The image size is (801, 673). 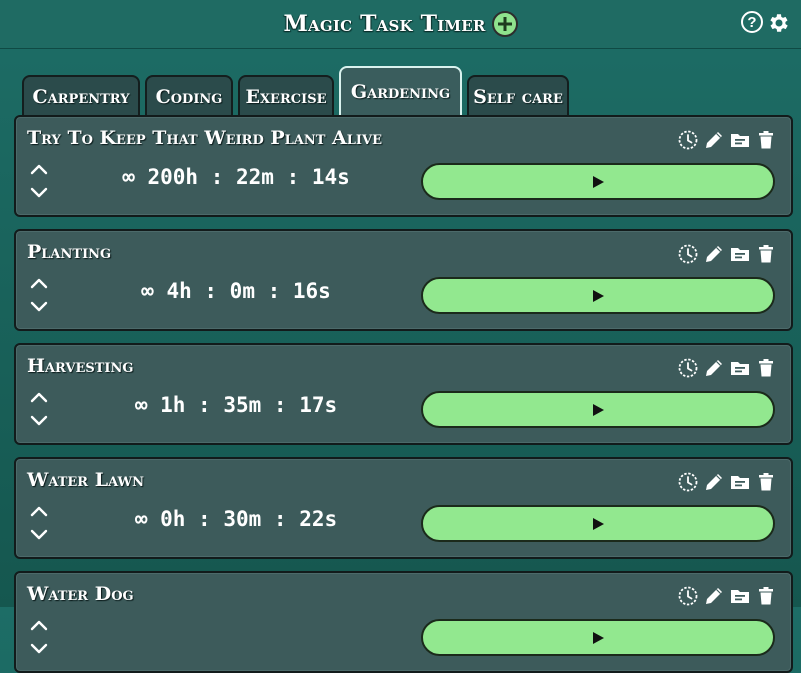 I want to click on tab-exercise: Exercise, so click(x=286, y=95).